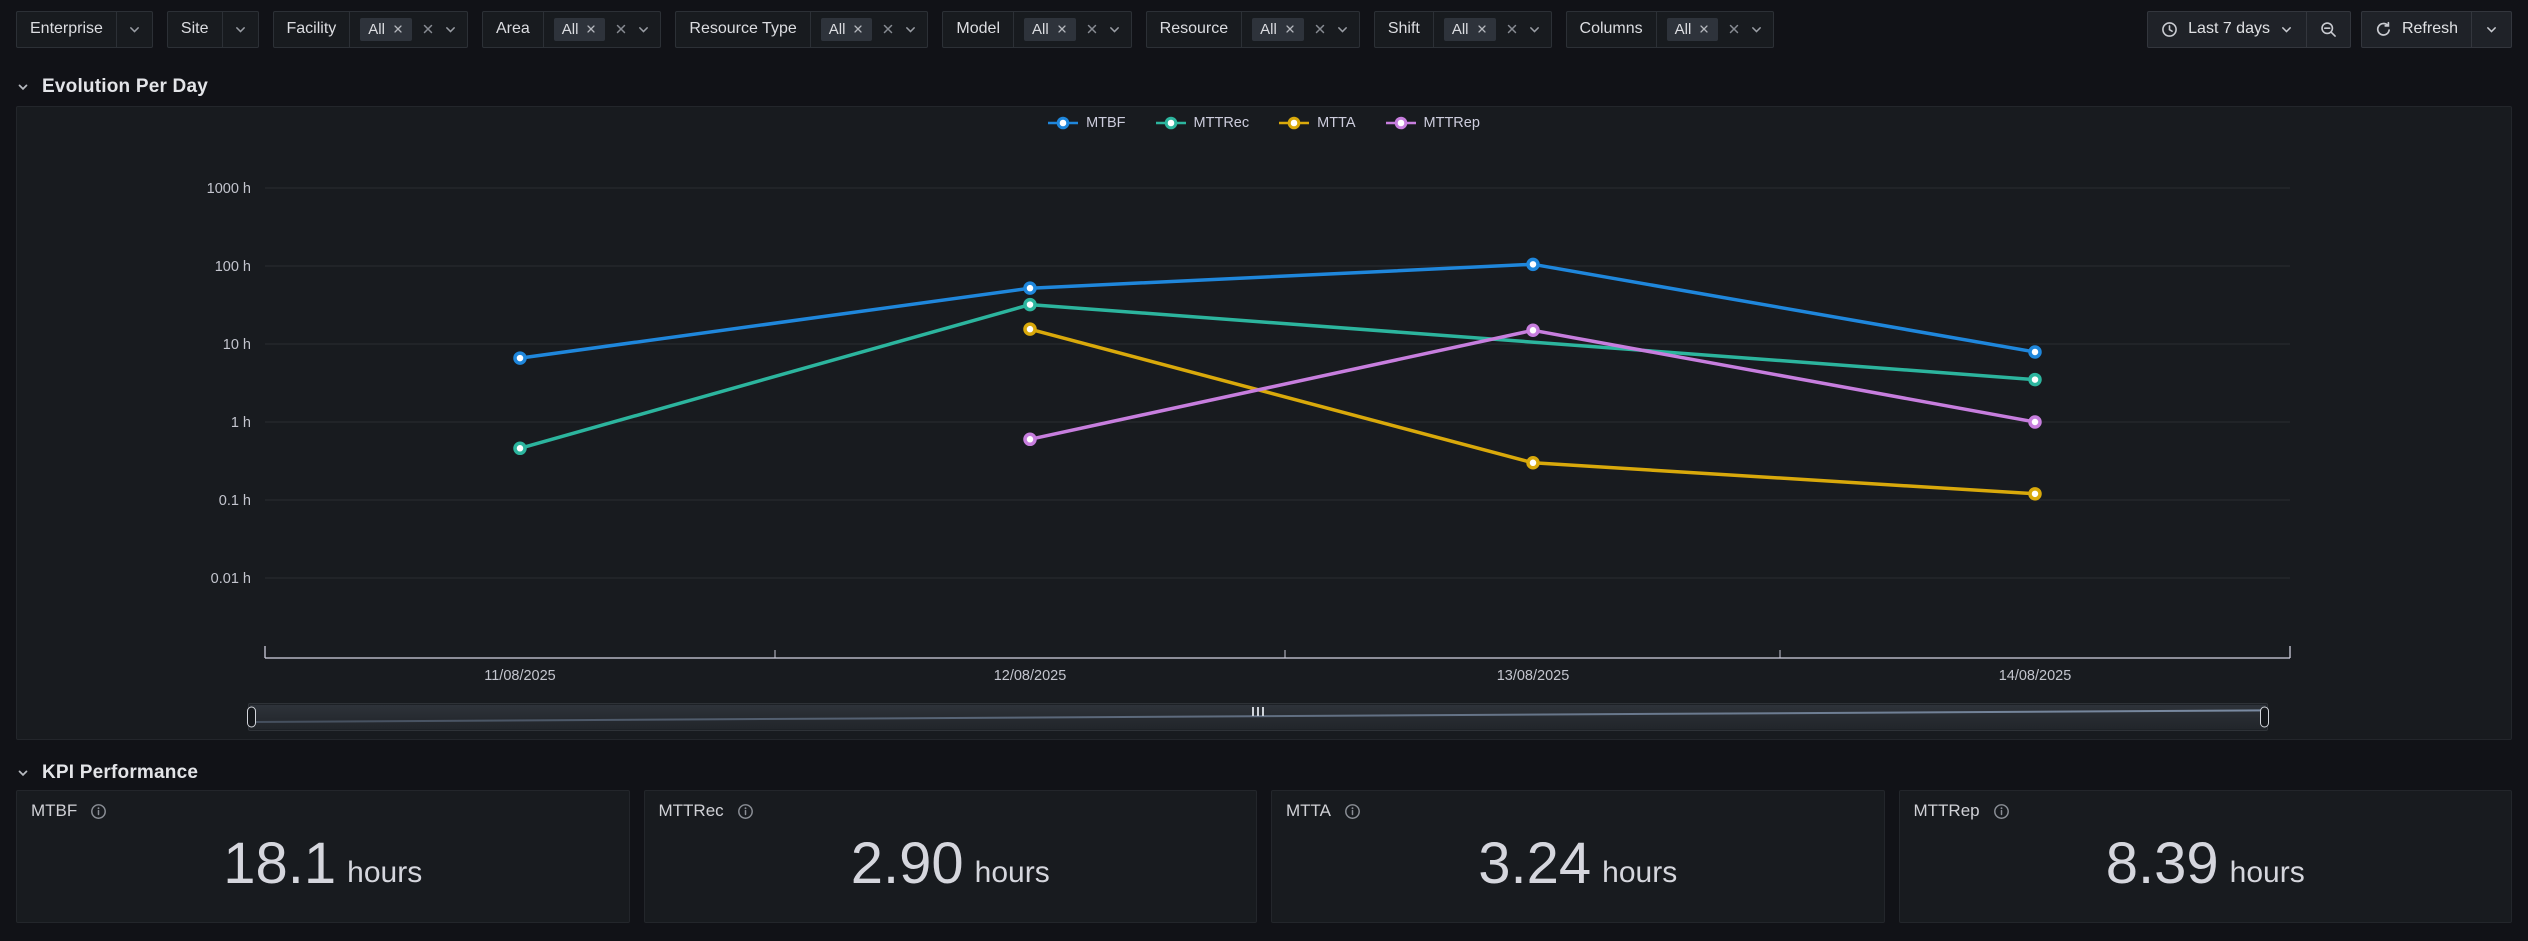 The height and width of the screenshot is (941, 2528). I want to click on filter-site: Site, so click(212, 29).